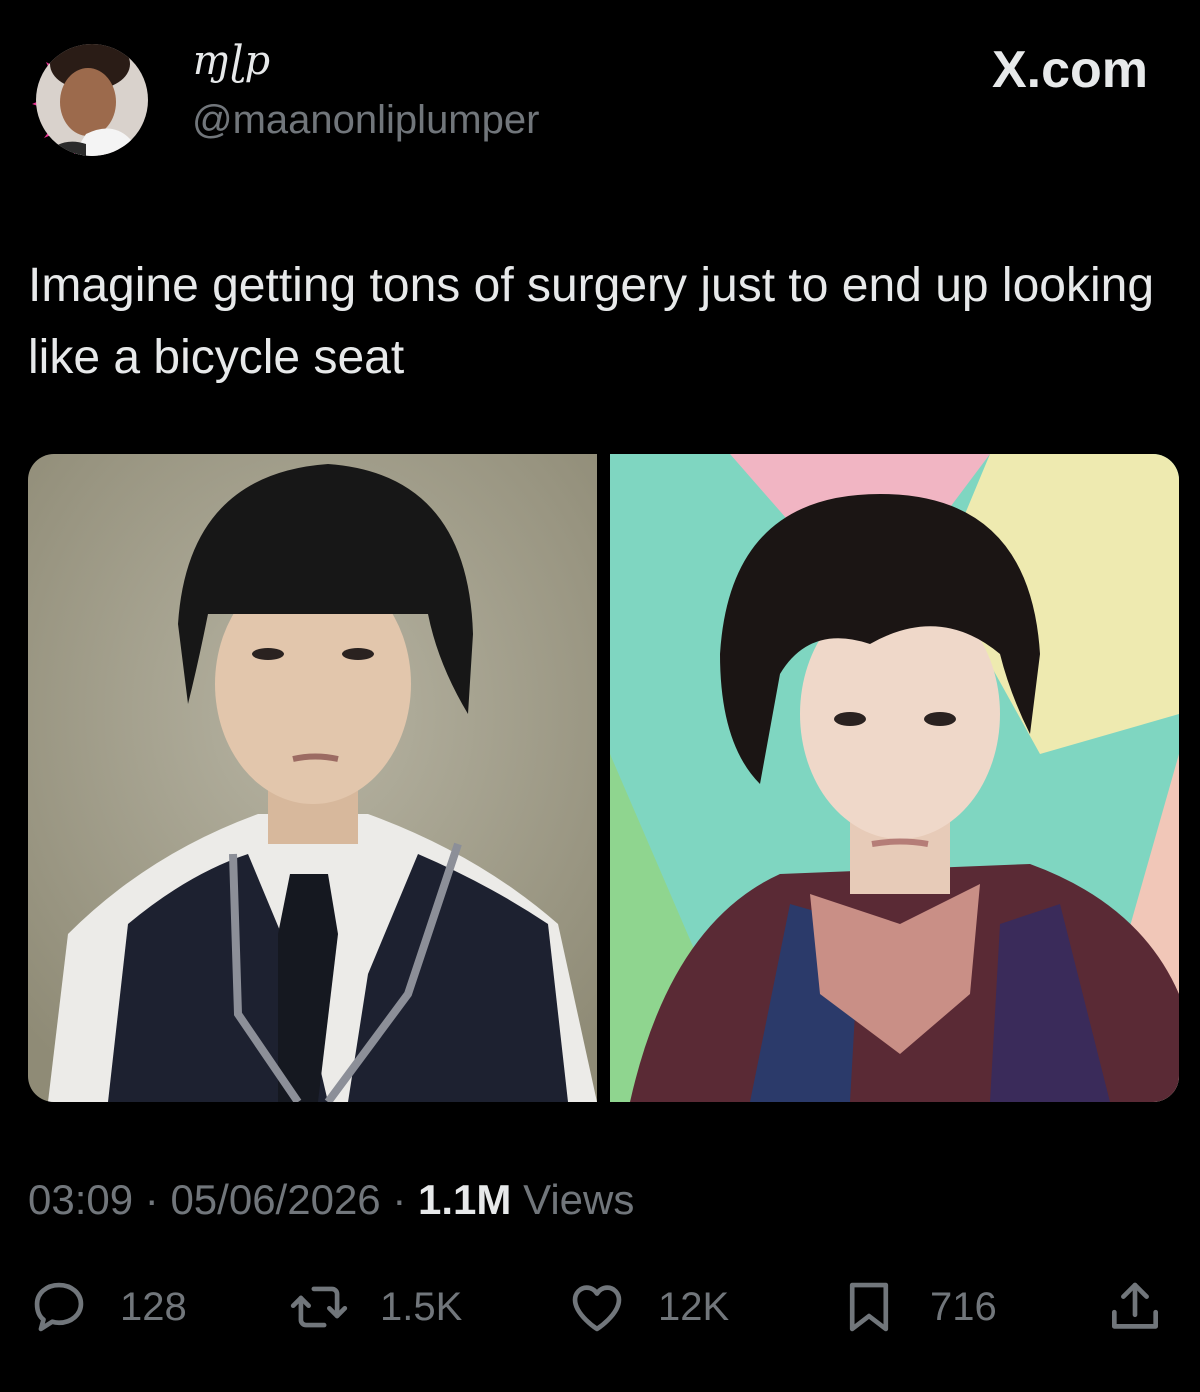  I want to click on reply-icon, so click(59, 1307).